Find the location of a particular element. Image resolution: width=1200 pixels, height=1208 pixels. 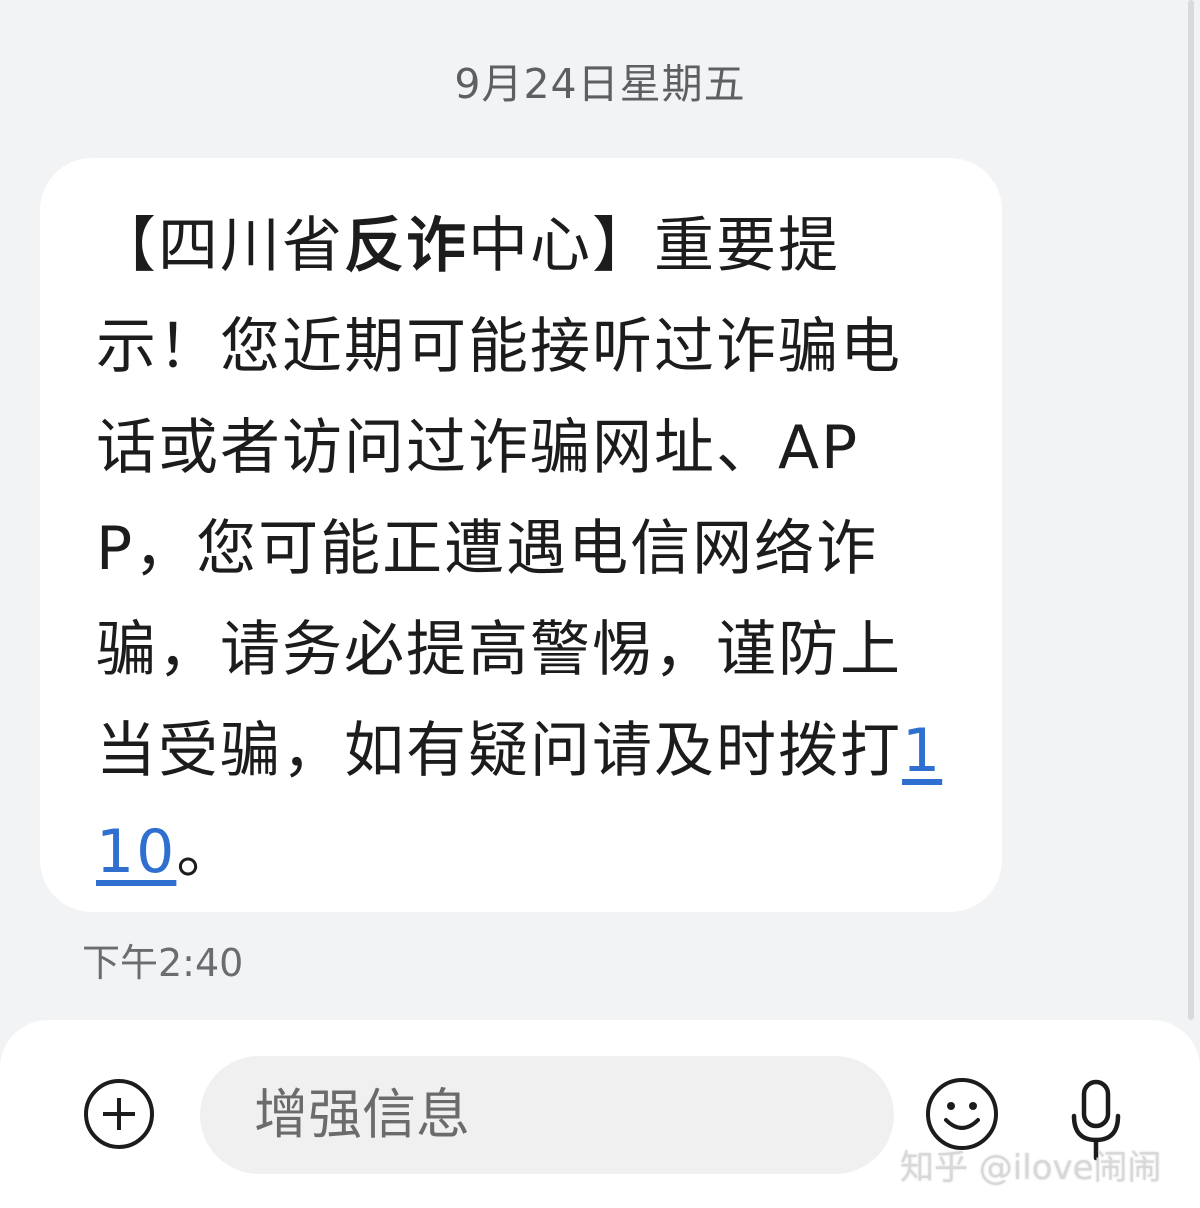

message-text-bold: 反诈 is located at coordinates (406, 246).